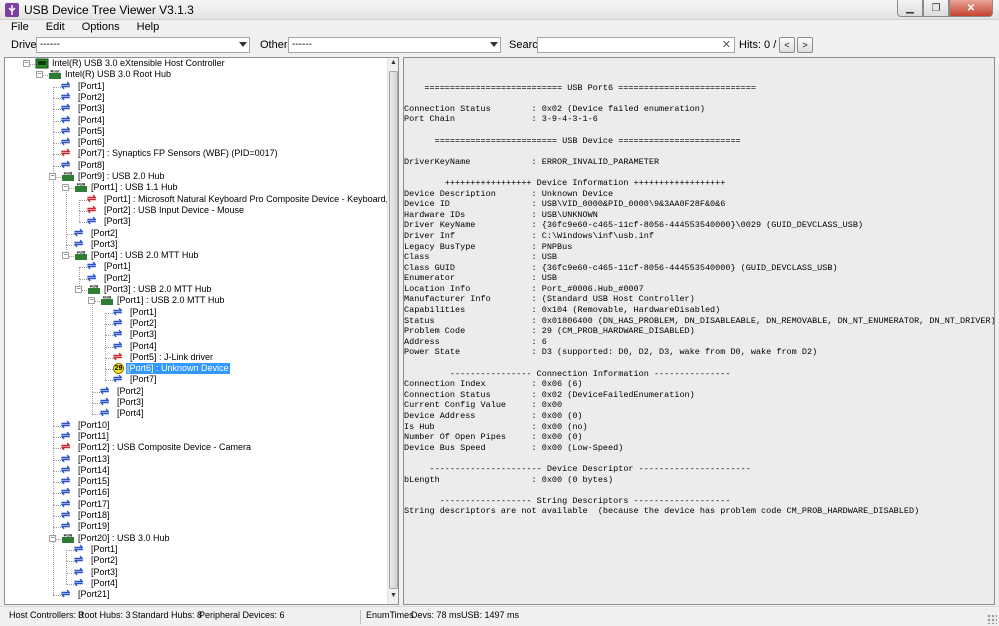 This screenshot has height=626, width=999. Describe the element at coordinates (135, 380) in the screenshot. I see `tree-node: ⇌ [Port7]` at that location.